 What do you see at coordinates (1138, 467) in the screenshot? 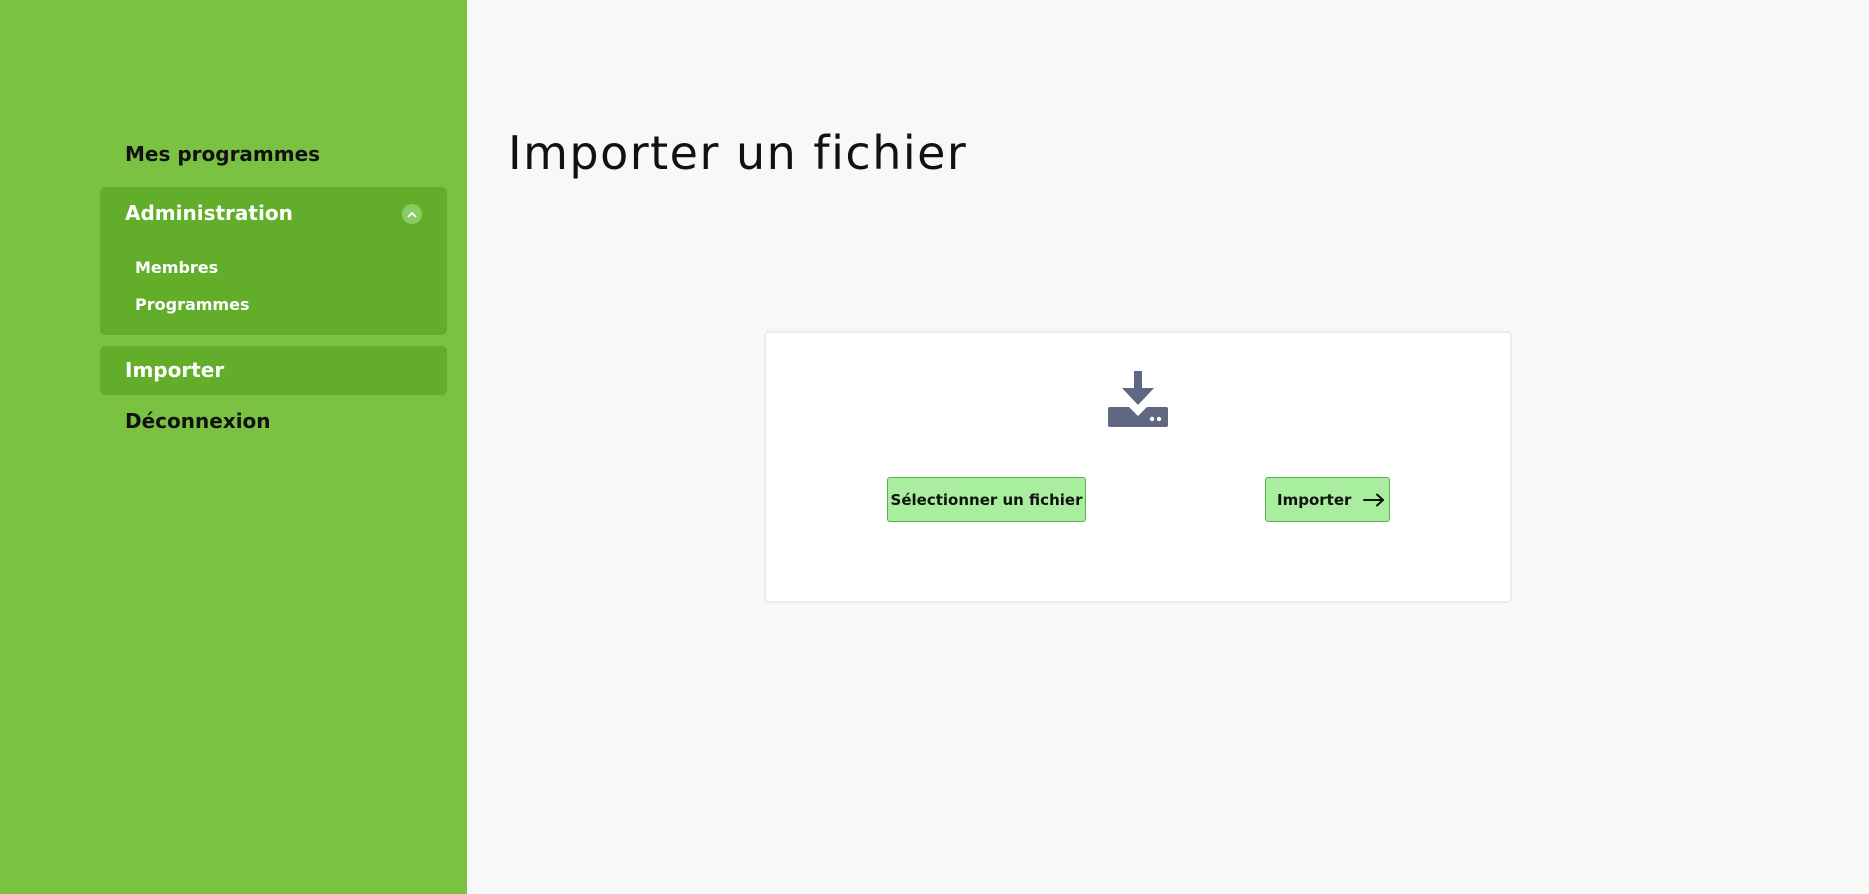
I see `upload-card: Sélectionner un fichier Importer` at bounding box center [1138, 467].